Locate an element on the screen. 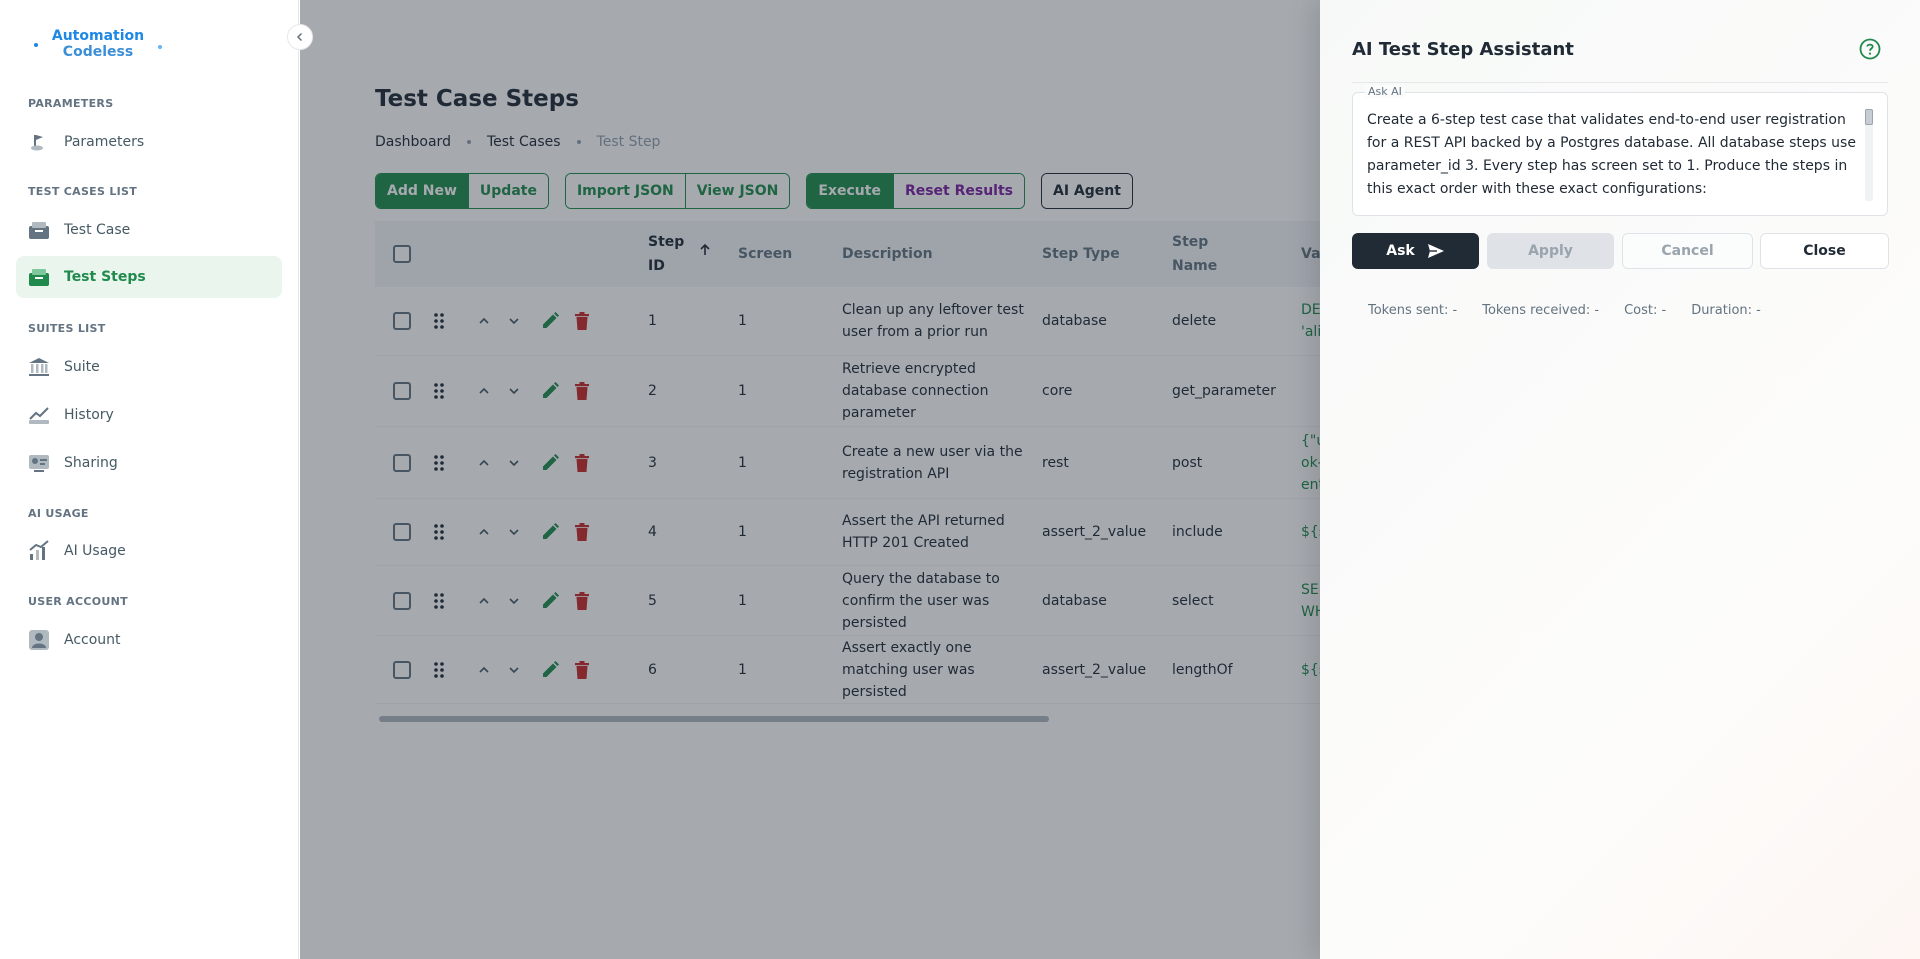 The image size is (1920, 959). sidebar-item-label: Parameters is located at coordinates (104, 142).